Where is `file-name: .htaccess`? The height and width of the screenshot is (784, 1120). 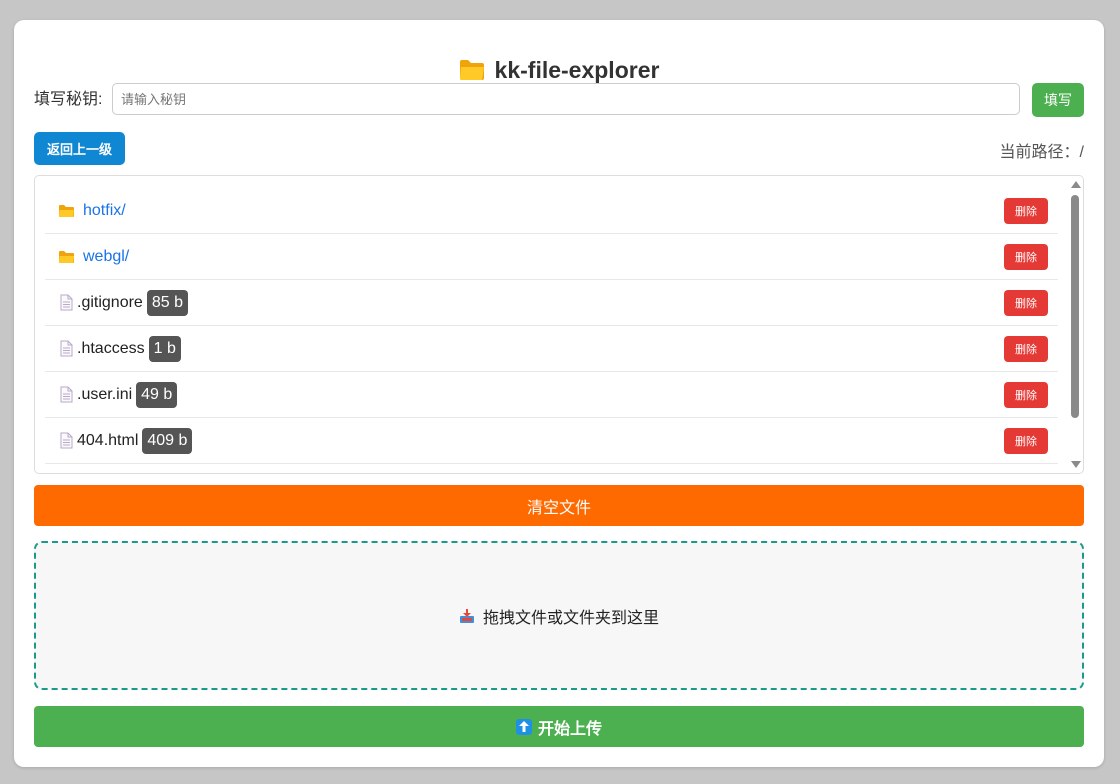
file-name: .htaccess is located at coordinates (111, 348).